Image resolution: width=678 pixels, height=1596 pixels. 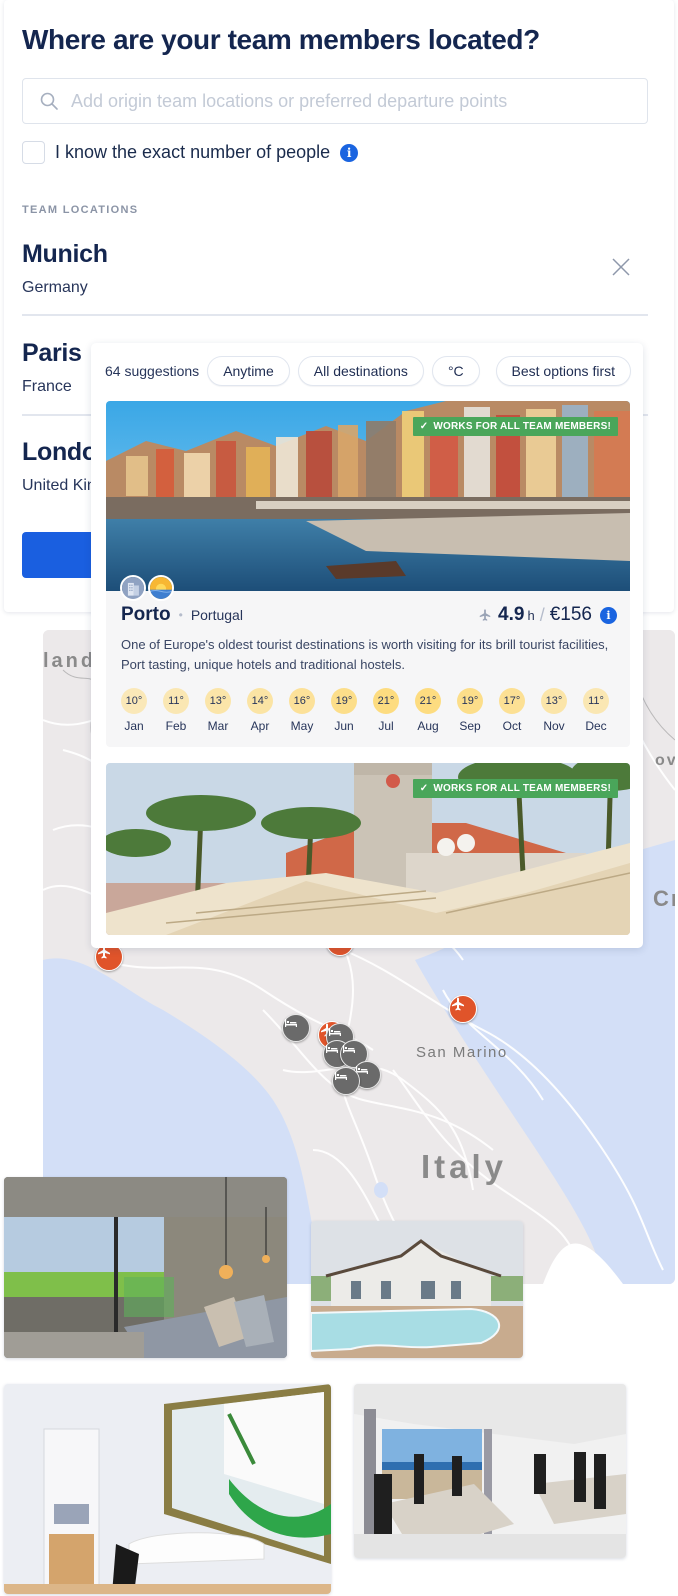 What do you see at coordinates (511, 614) in the screenshot?
I see `flight-hours: 4.9` at bounding box center [511, 614].